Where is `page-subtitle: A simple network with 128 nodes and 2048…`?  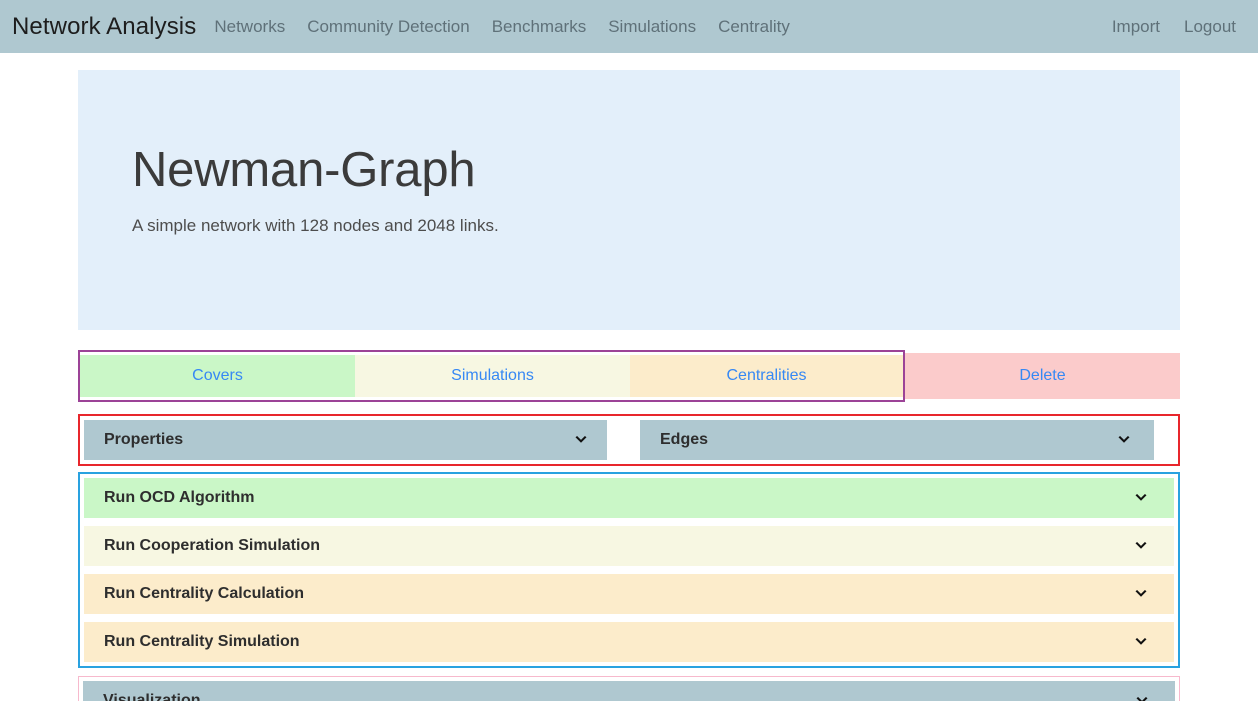
page-subtitle: A simple network with 128 nodes and 2048… is located at coordinates (315, 225).